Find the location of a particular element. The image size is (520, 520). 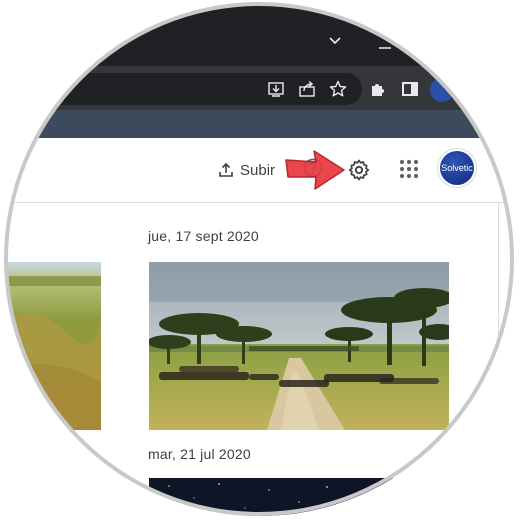

settings-icon is located at coordinates (359, 170).